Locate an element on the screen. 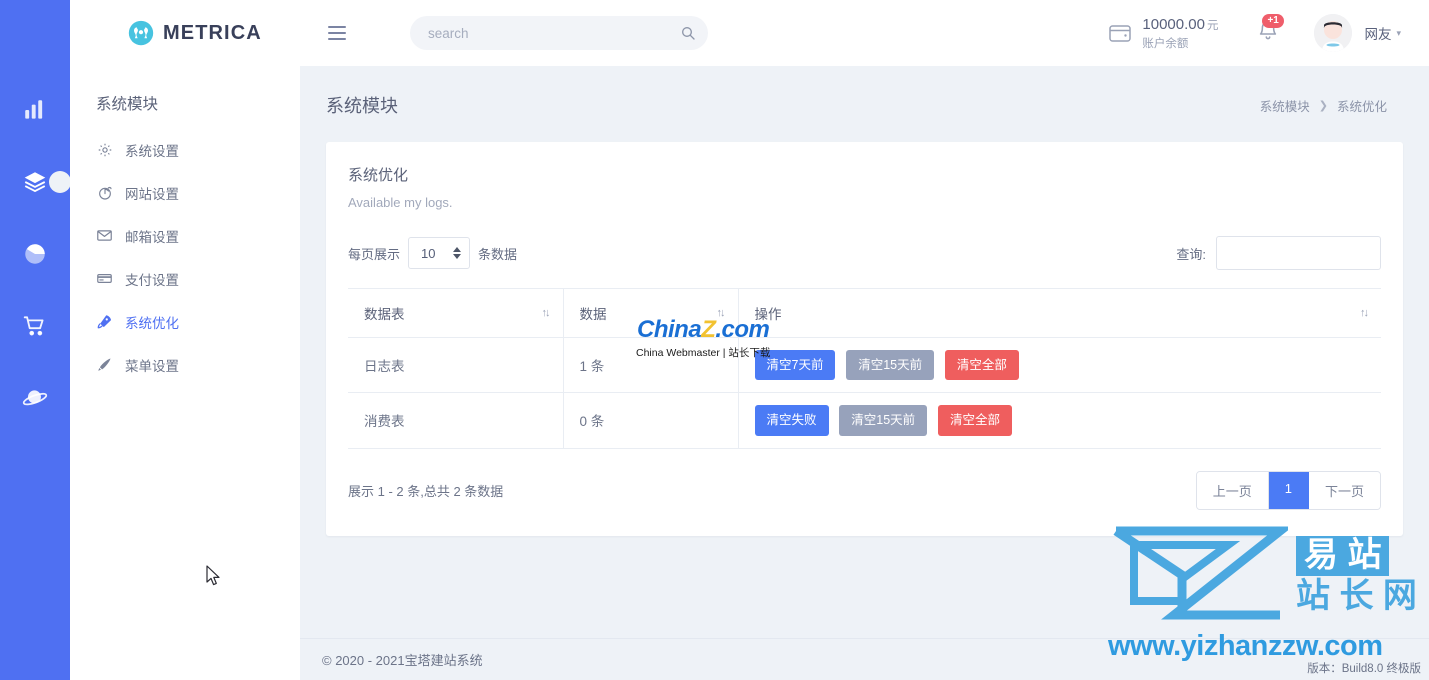 This screenshot has width=1429, height=680. rail-item-planet is located at coordinates (35, 398).